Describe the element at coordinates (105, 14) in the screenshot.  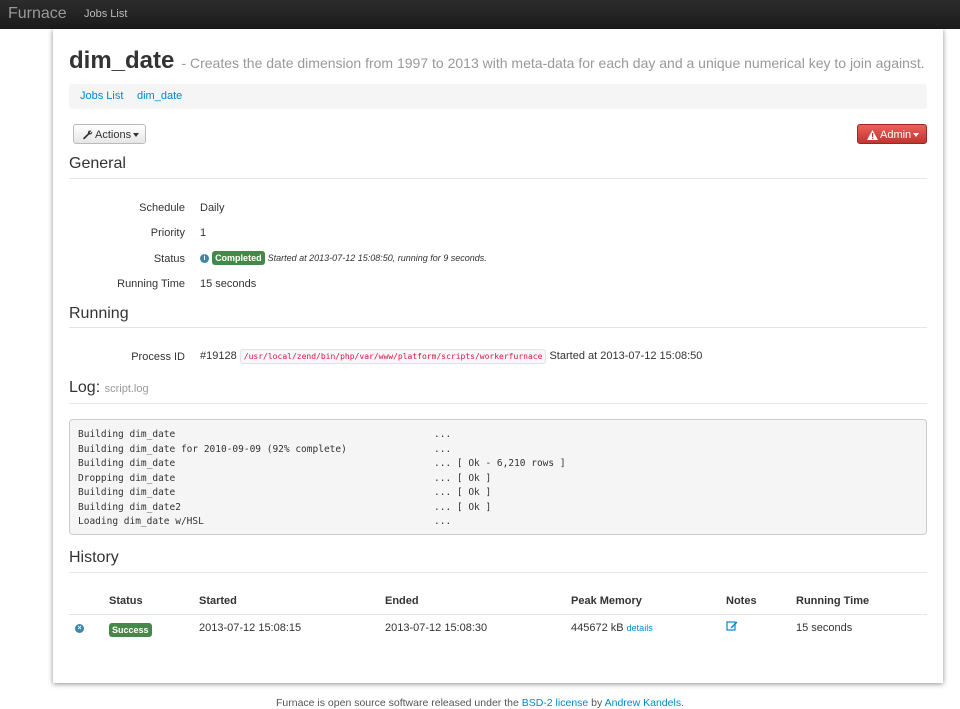
I see `nav-jobs-list: Jobs List` at that location.